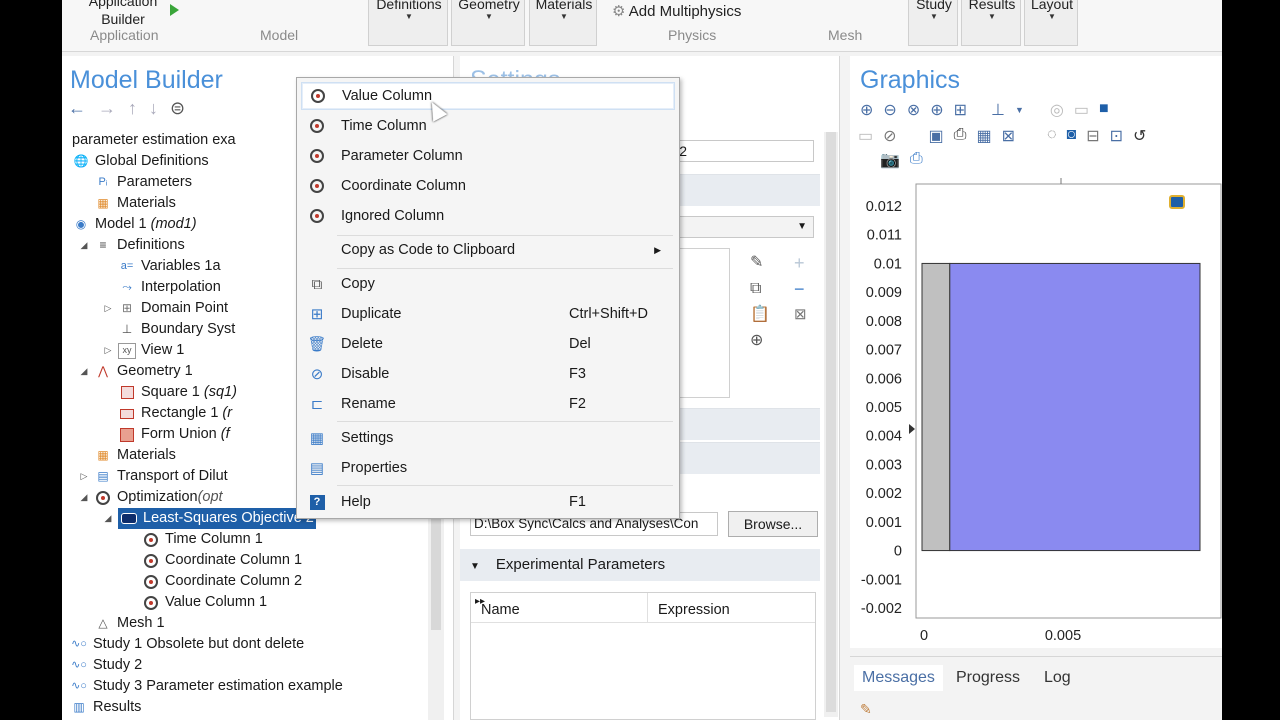  I want to click on menu-item-coordinate-column: Coordinate Column, so click(488, 186).